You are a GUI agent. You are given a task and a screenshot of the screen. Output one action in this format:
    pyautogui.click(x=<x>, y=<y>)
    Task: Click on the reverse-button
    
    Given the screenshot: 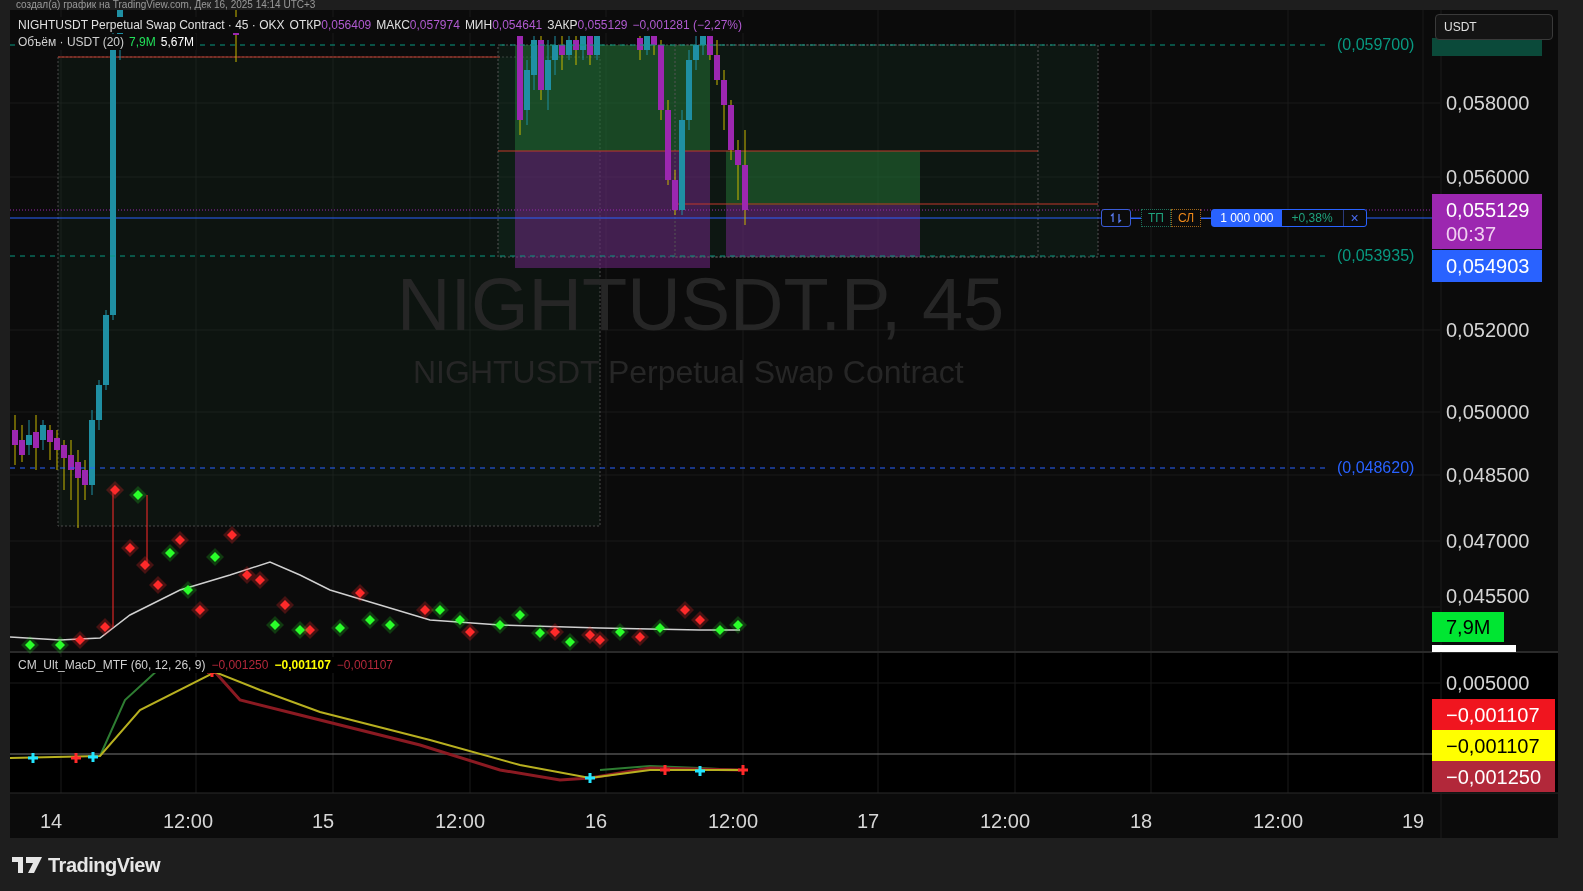 What is the action you would take?
    pyautogui.click(x=1116, y=218)
    